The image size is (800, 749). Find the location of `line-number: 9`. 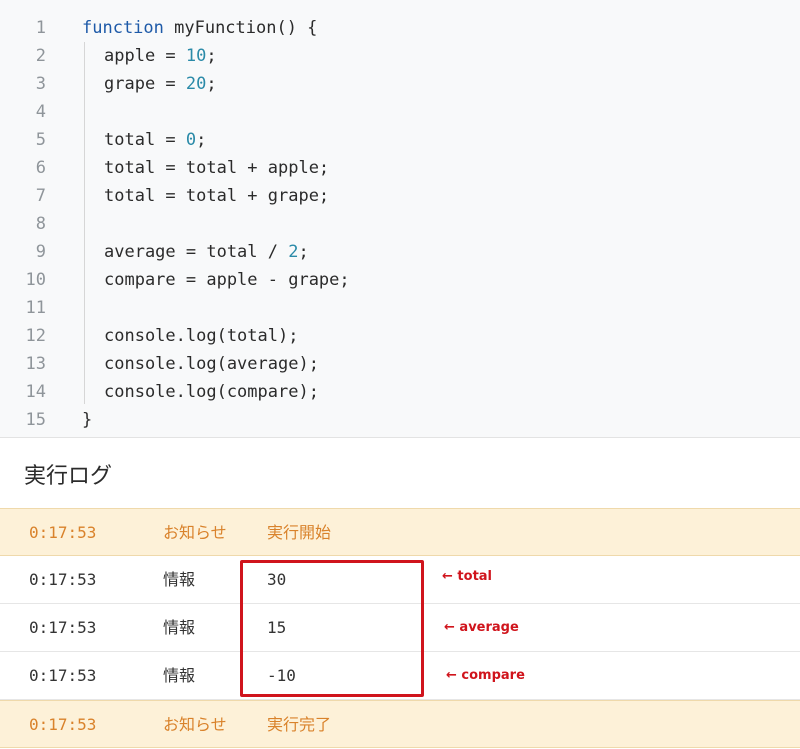

line-number: 9 is located at coordinates (40, 252).